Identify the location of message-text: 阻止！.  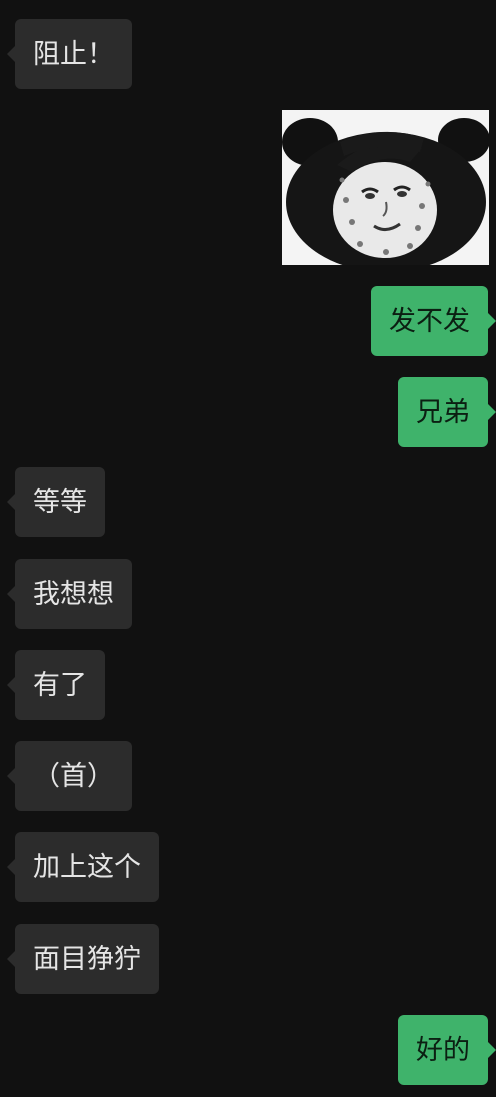
(73, 54).